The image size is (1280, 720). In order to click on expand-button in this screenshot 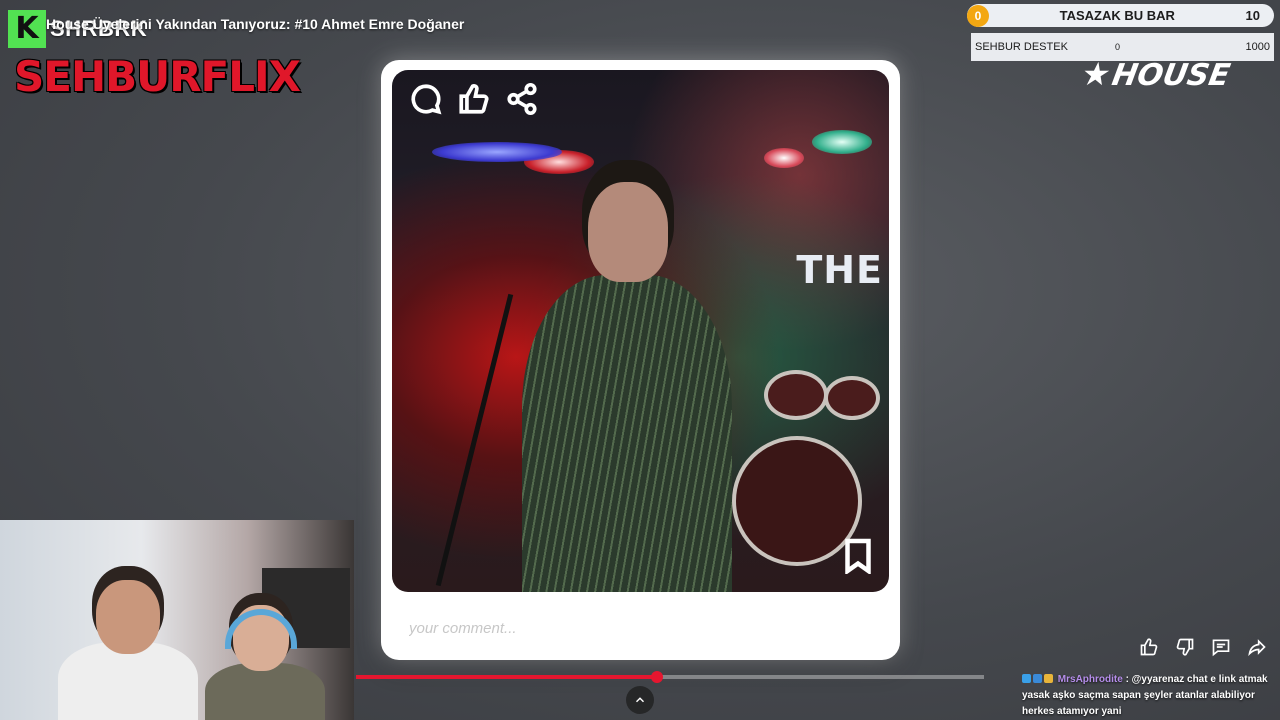, I will do `click(640, 700)`.